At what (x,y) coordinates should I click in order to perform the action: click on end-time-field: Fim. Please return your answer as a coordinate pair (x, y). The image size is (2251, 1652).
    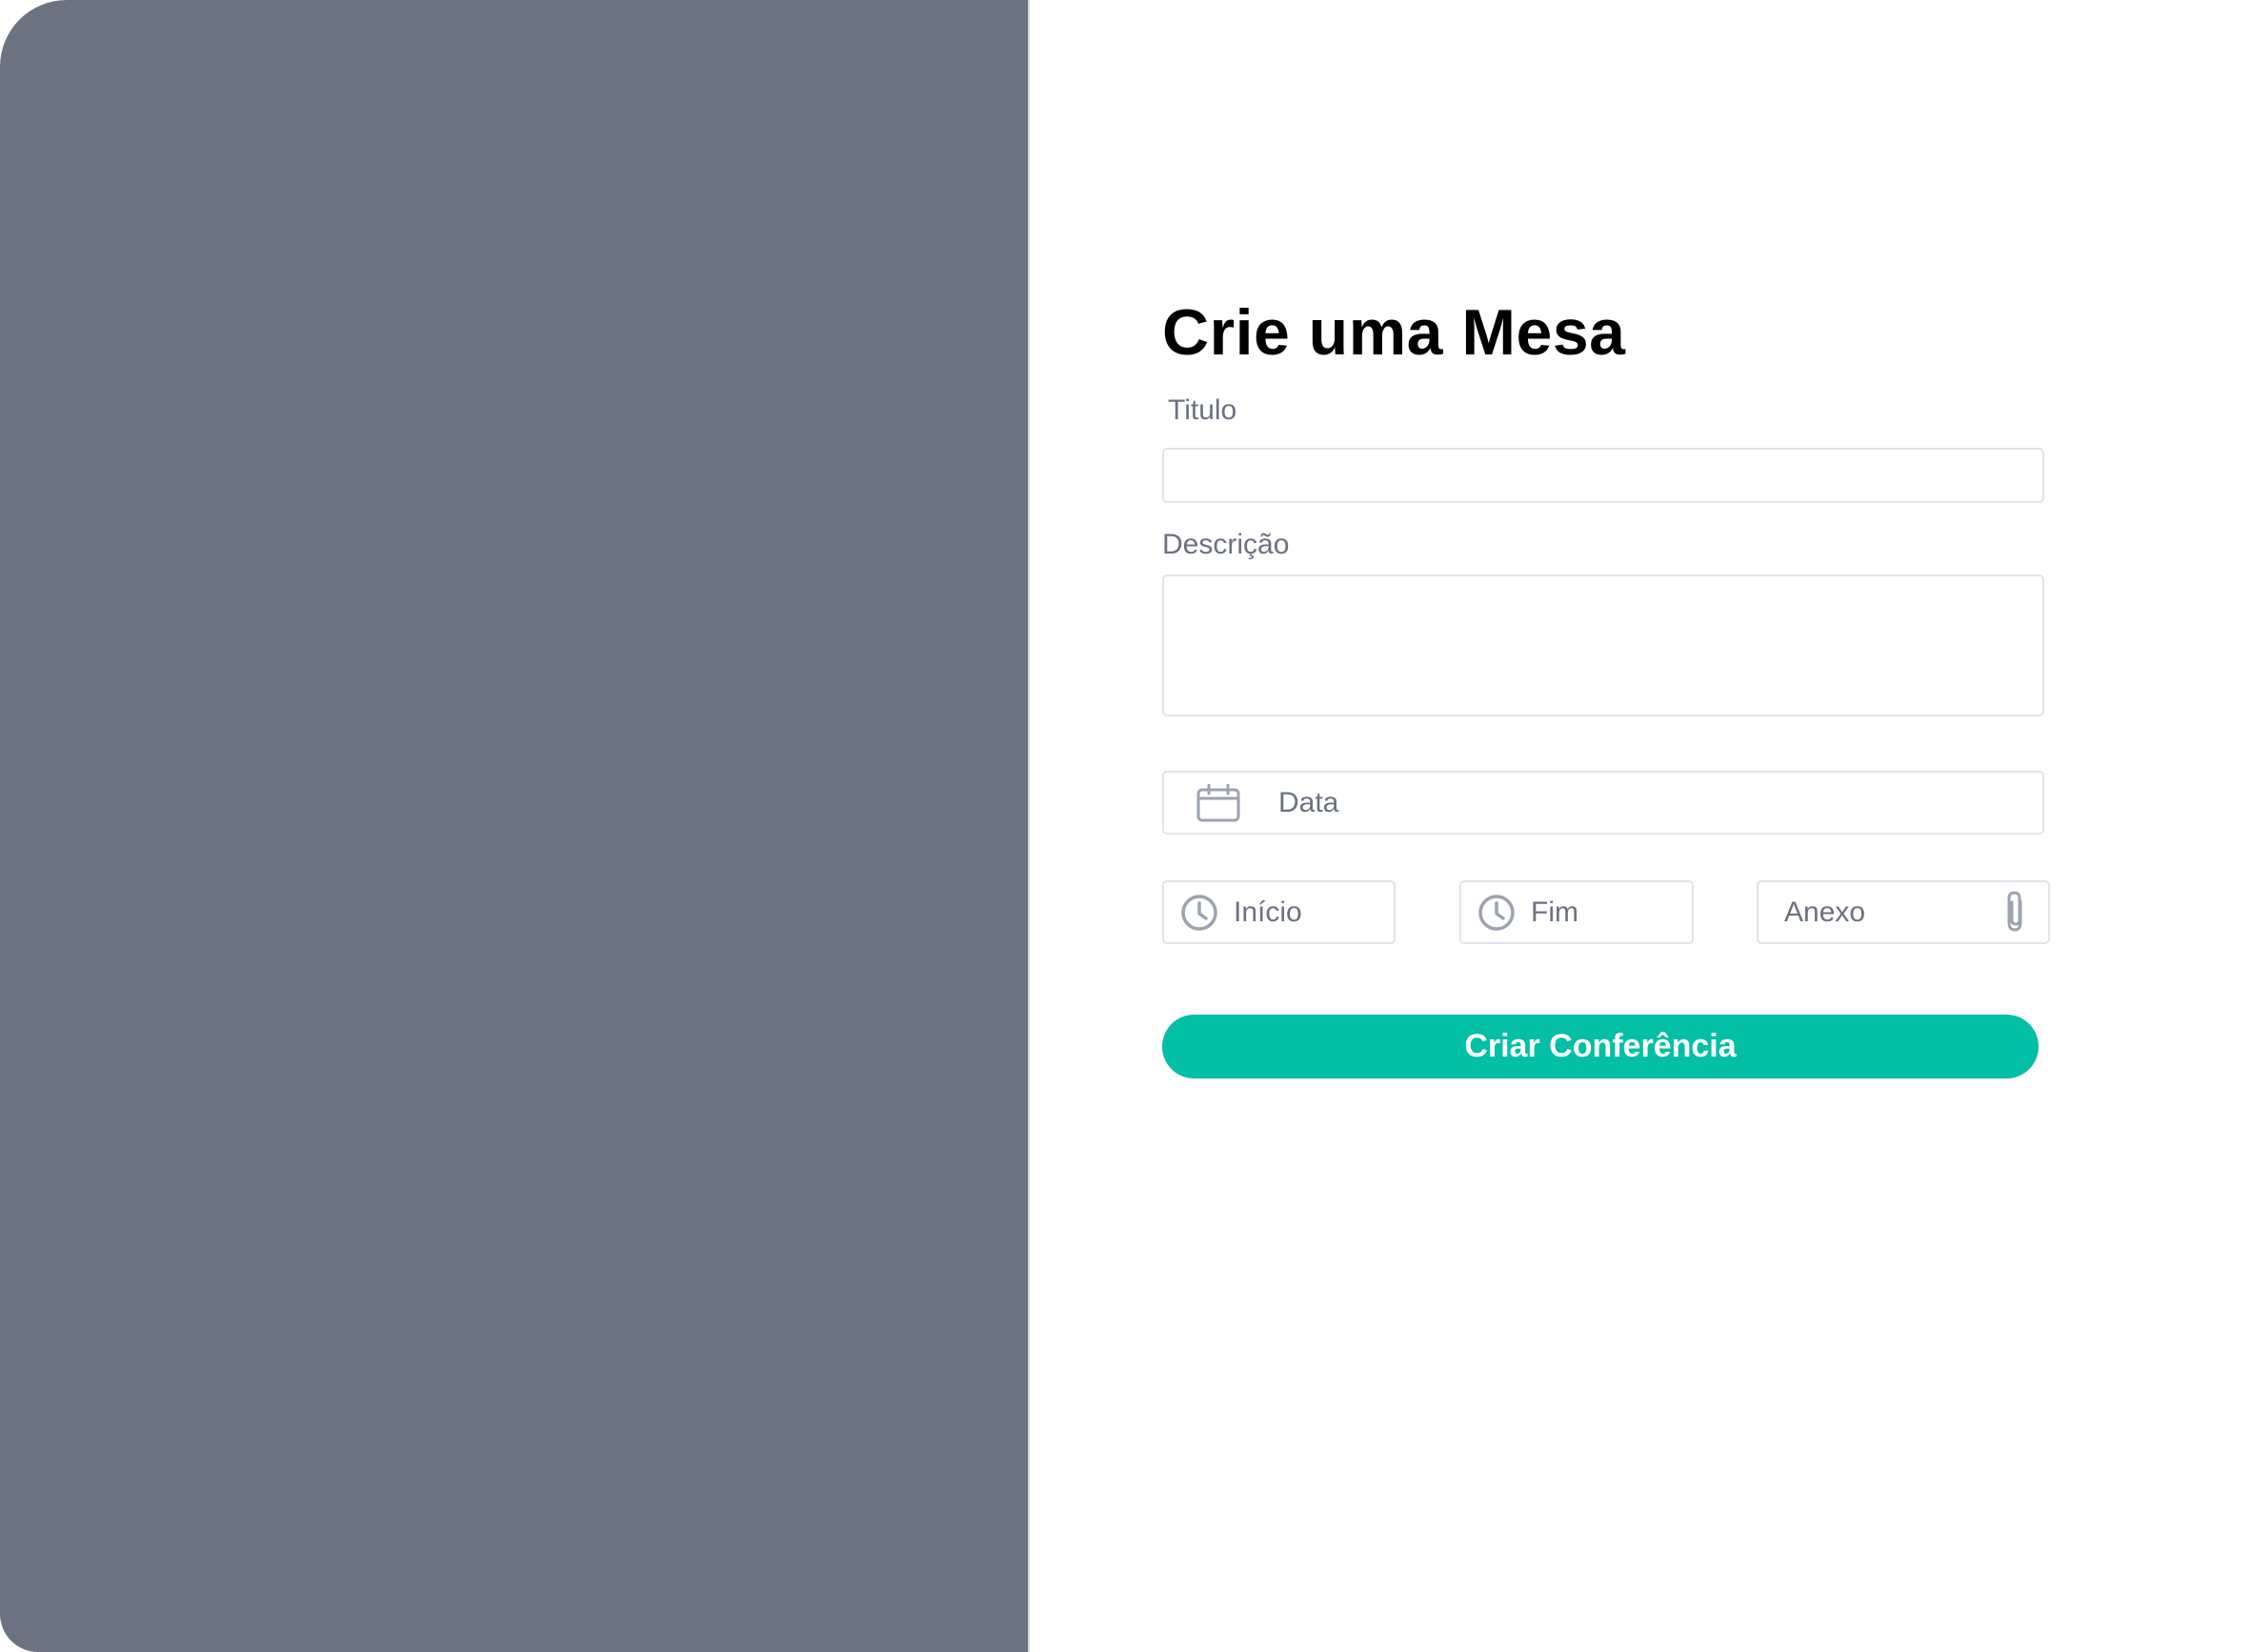
    Looking at the image, I should click on (1576, 912).